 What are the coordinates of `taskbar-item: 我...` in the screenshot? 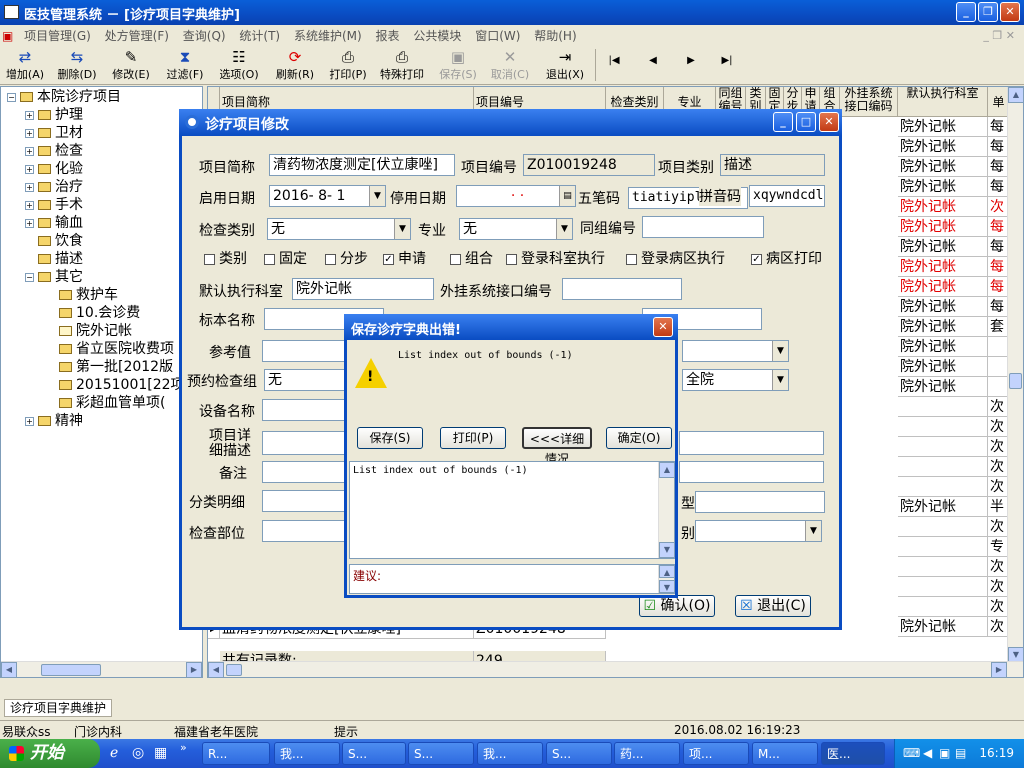 It's located at (510, 753).